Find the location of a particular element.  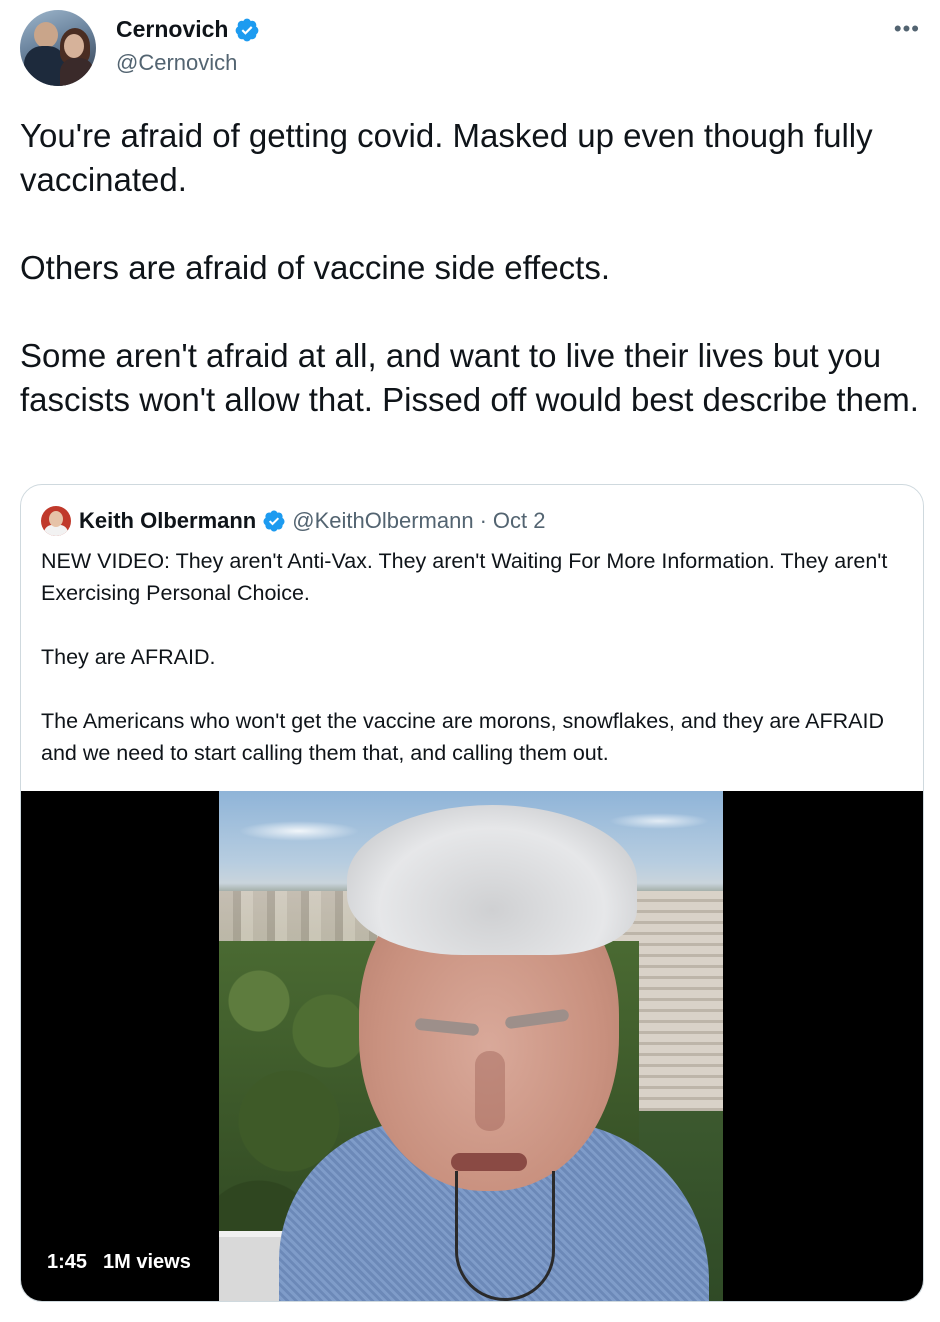

video-meta: 1:45 1M views is located at coordinates (119, 1262).